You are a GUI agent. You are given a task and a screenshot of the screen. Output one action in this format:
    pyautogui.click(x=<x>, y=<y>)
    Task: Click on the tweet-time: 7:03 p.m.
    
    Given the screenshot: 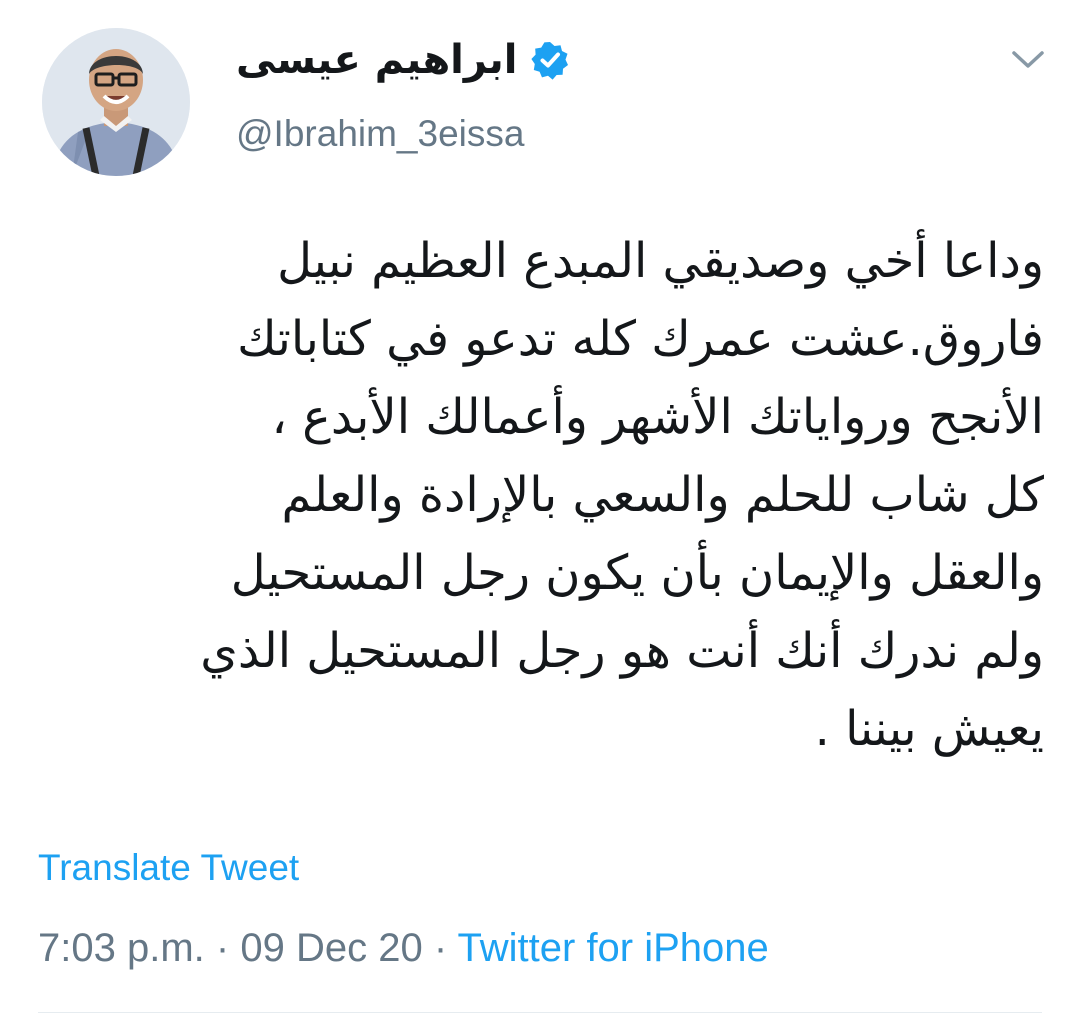 What is the action you would take?
    pyautogui.click(x=121, y=948)
    